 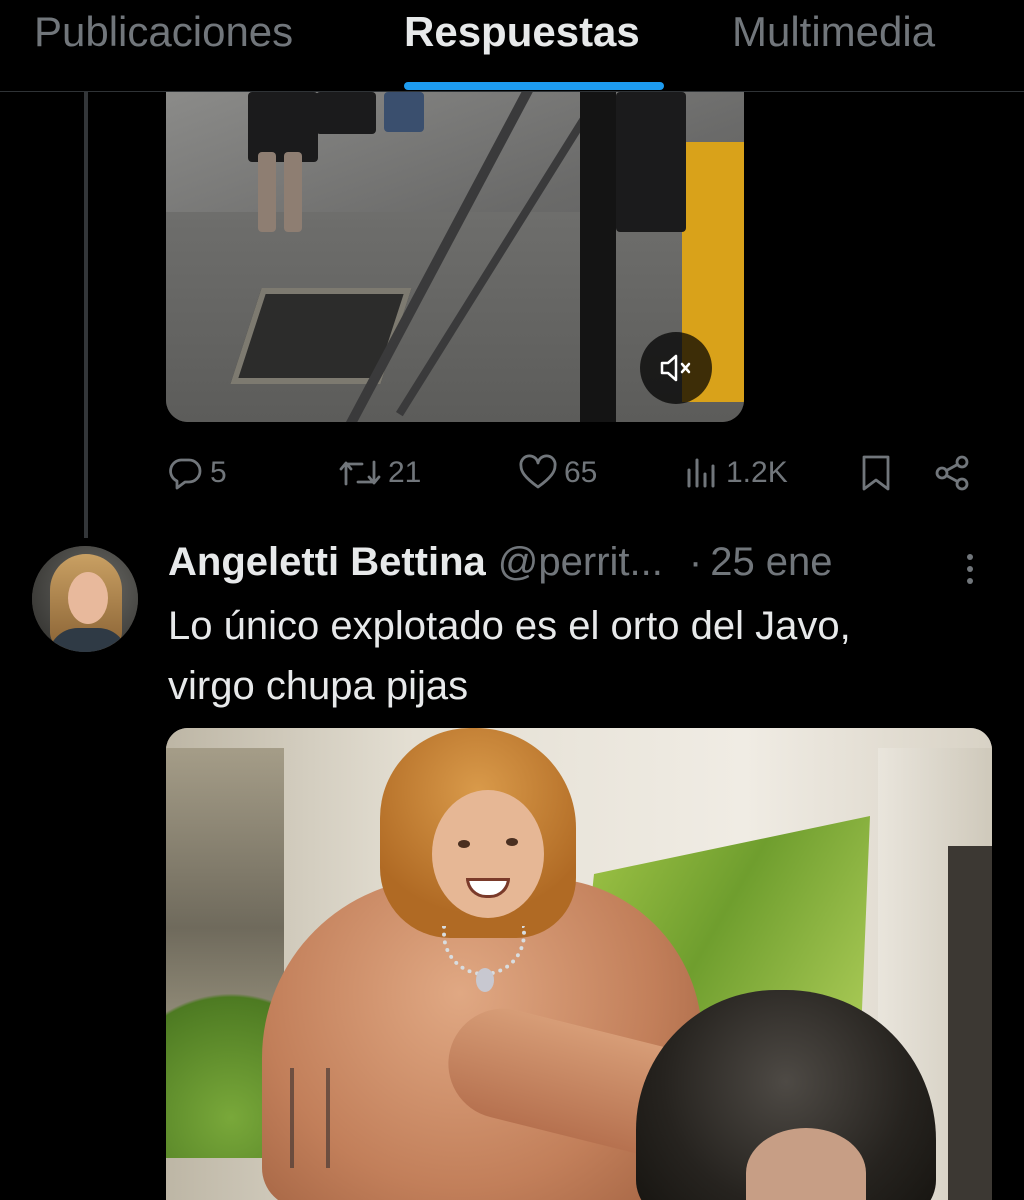 I want to click on reply-text-line: virgo chupa pijas, so click(x=318, y=686).